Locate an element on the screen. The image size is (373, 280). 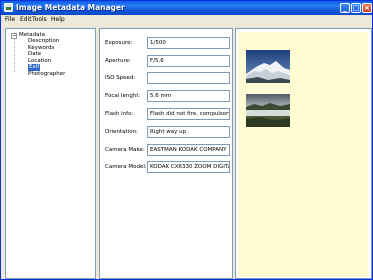
menu-file: File is located at coordinates (10, 20).